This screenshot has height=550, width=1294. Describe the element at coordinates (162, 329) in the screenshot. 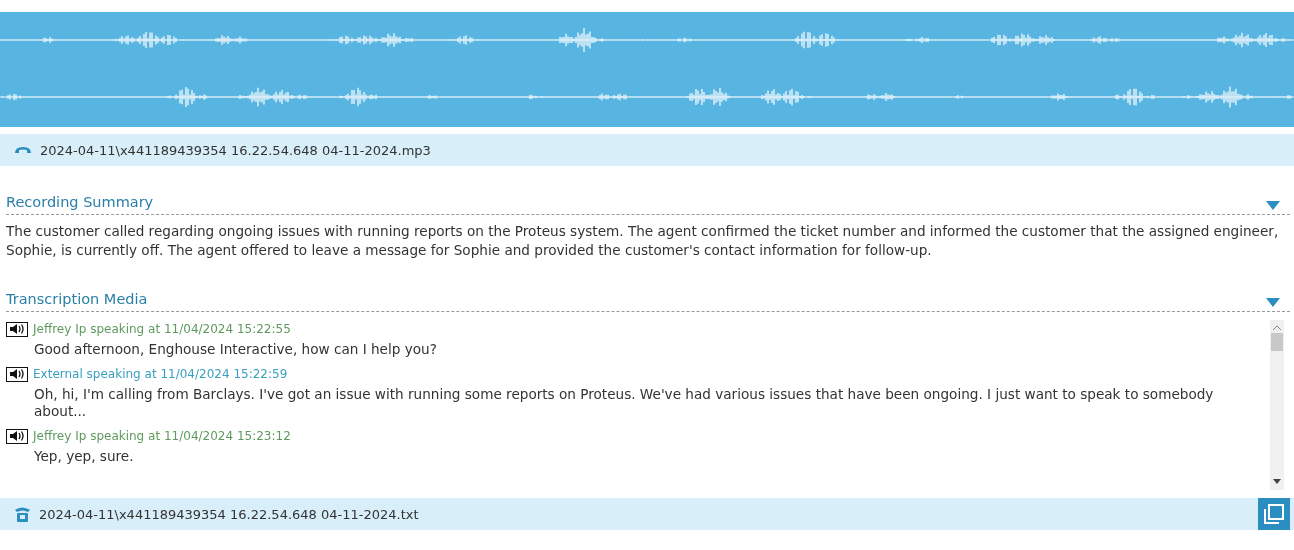

I see `speaker-label: Jeffrey Ip speaking at 11/04/2024 15:22:55` at that location.